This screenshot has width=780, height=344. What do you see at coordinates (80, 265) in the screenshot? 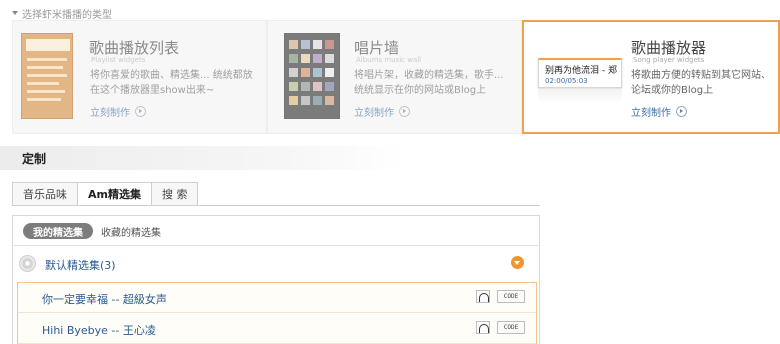
I see `collection-folder-label: 默认精选集(3)` at bounding box center [80, 265].